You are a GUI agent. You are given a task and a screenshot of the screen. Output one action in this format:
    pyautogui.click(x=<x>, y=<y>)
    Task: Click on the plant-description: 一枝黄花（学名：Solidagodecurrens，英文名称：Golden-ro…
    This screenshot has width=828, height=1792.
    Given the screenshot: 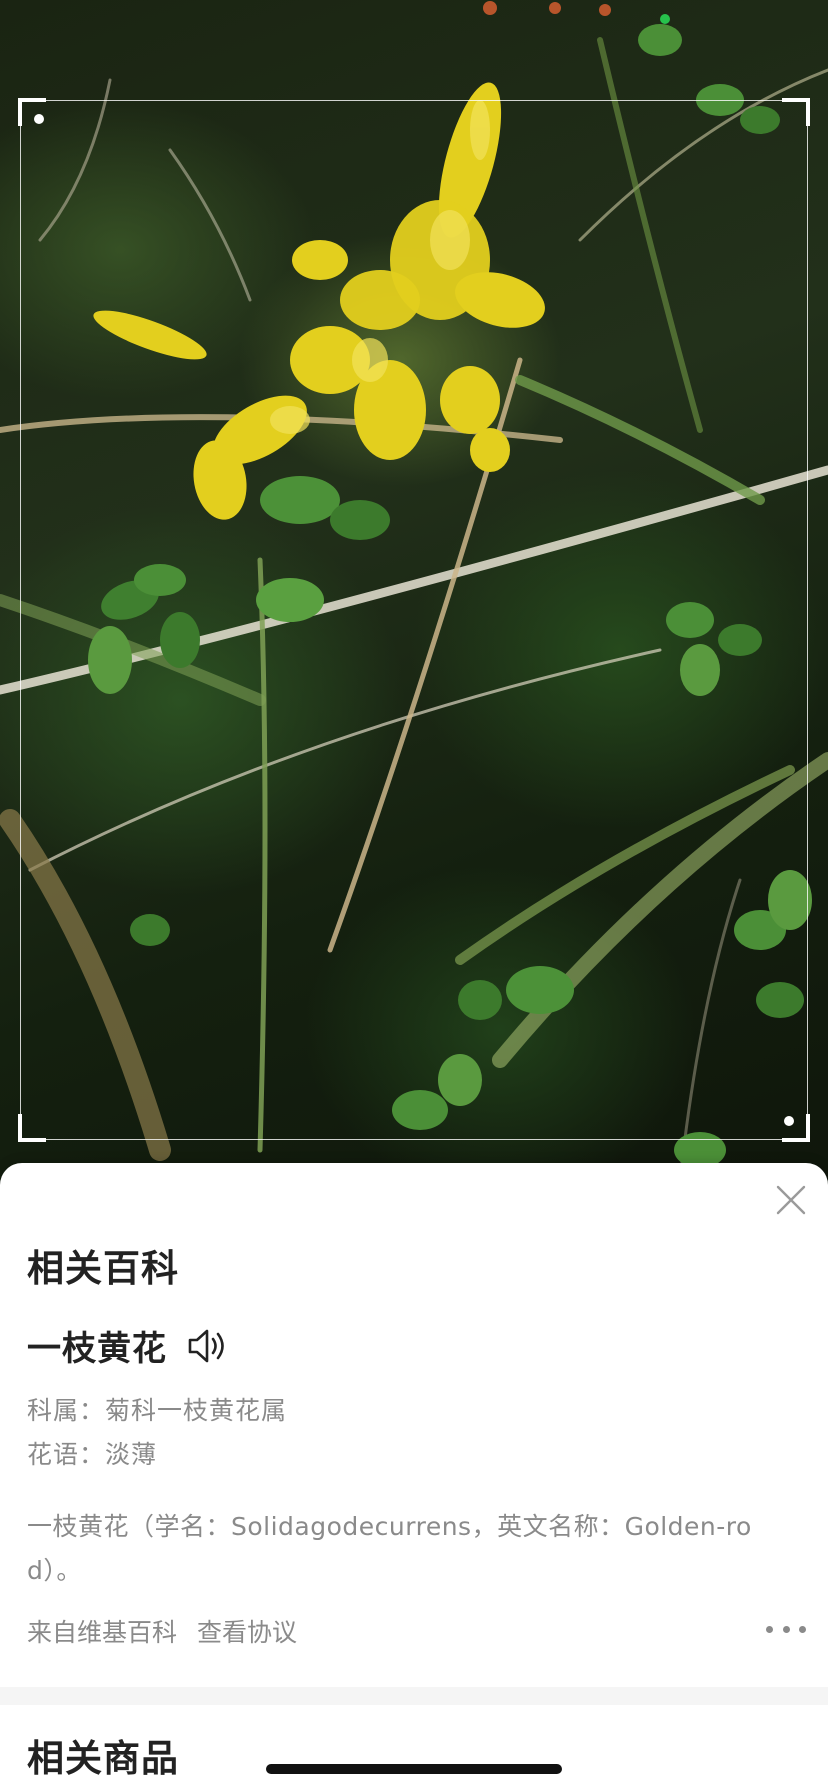 What is the action you would take?
    pyautogui.click(x=389, y=1548)
    